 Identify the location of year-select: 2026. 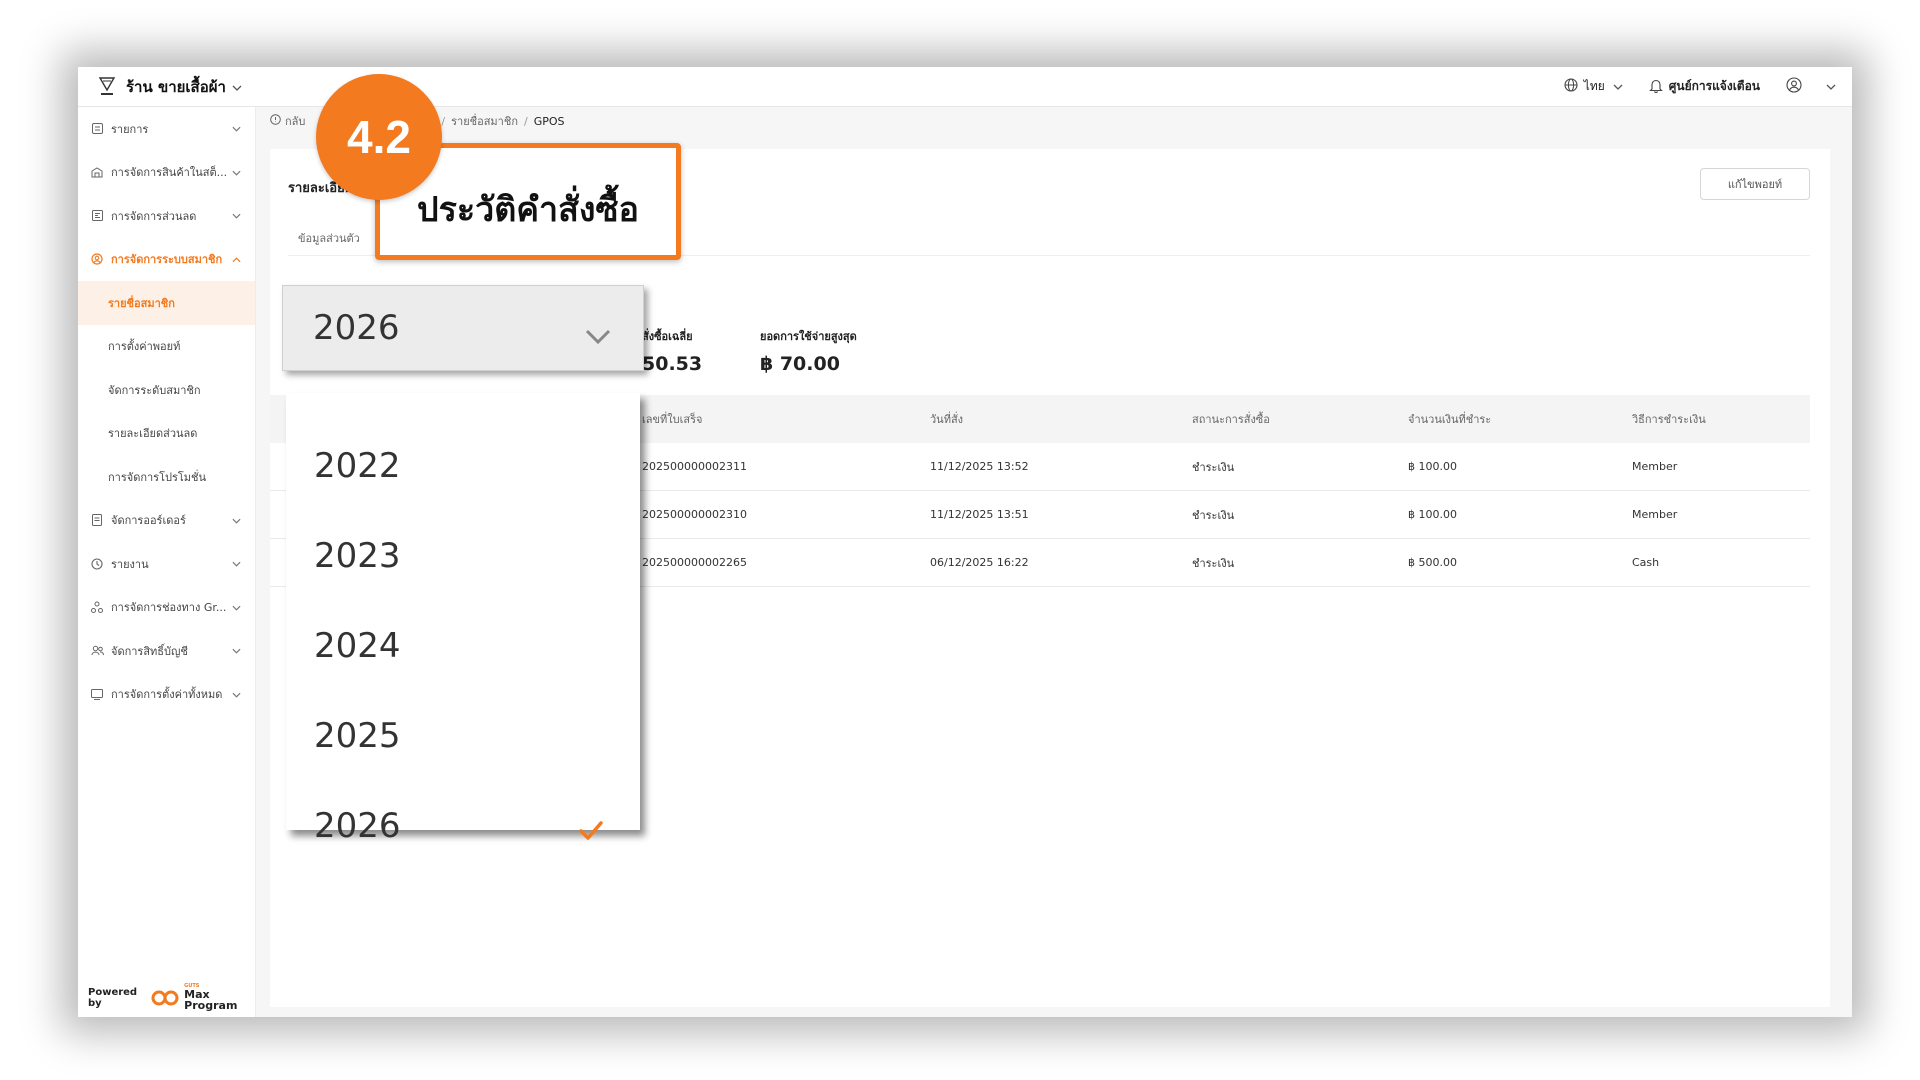
(463, 328).